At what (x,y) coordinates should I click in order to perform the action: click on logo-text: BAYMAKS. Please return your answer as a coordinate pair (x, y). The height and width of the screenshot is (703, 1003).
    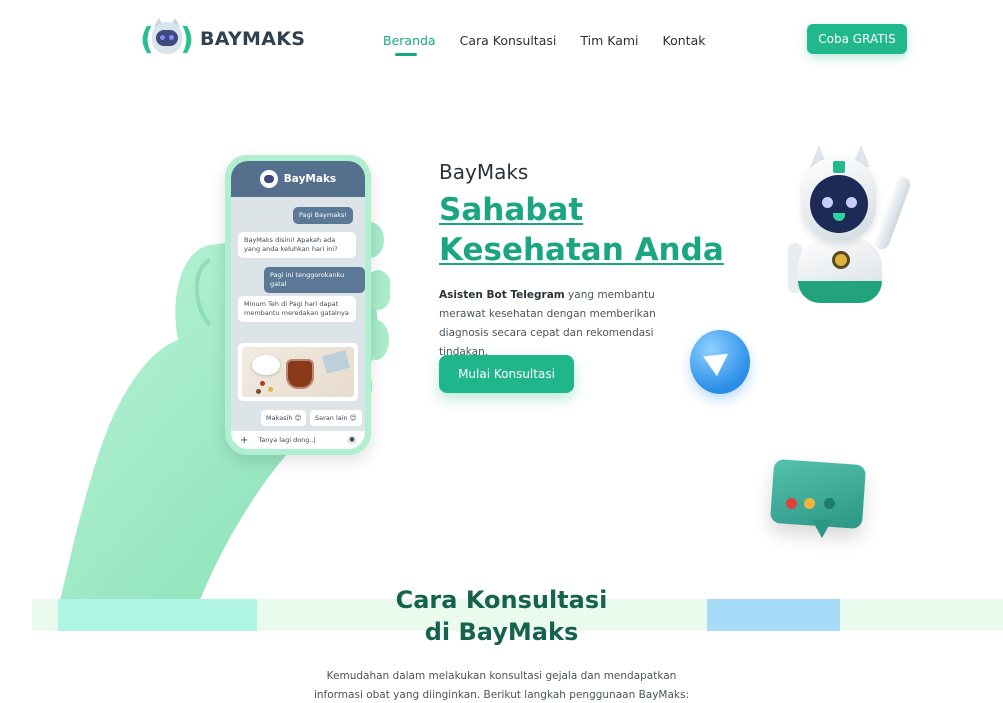
    Looking at the image, I should click on (253, 39).